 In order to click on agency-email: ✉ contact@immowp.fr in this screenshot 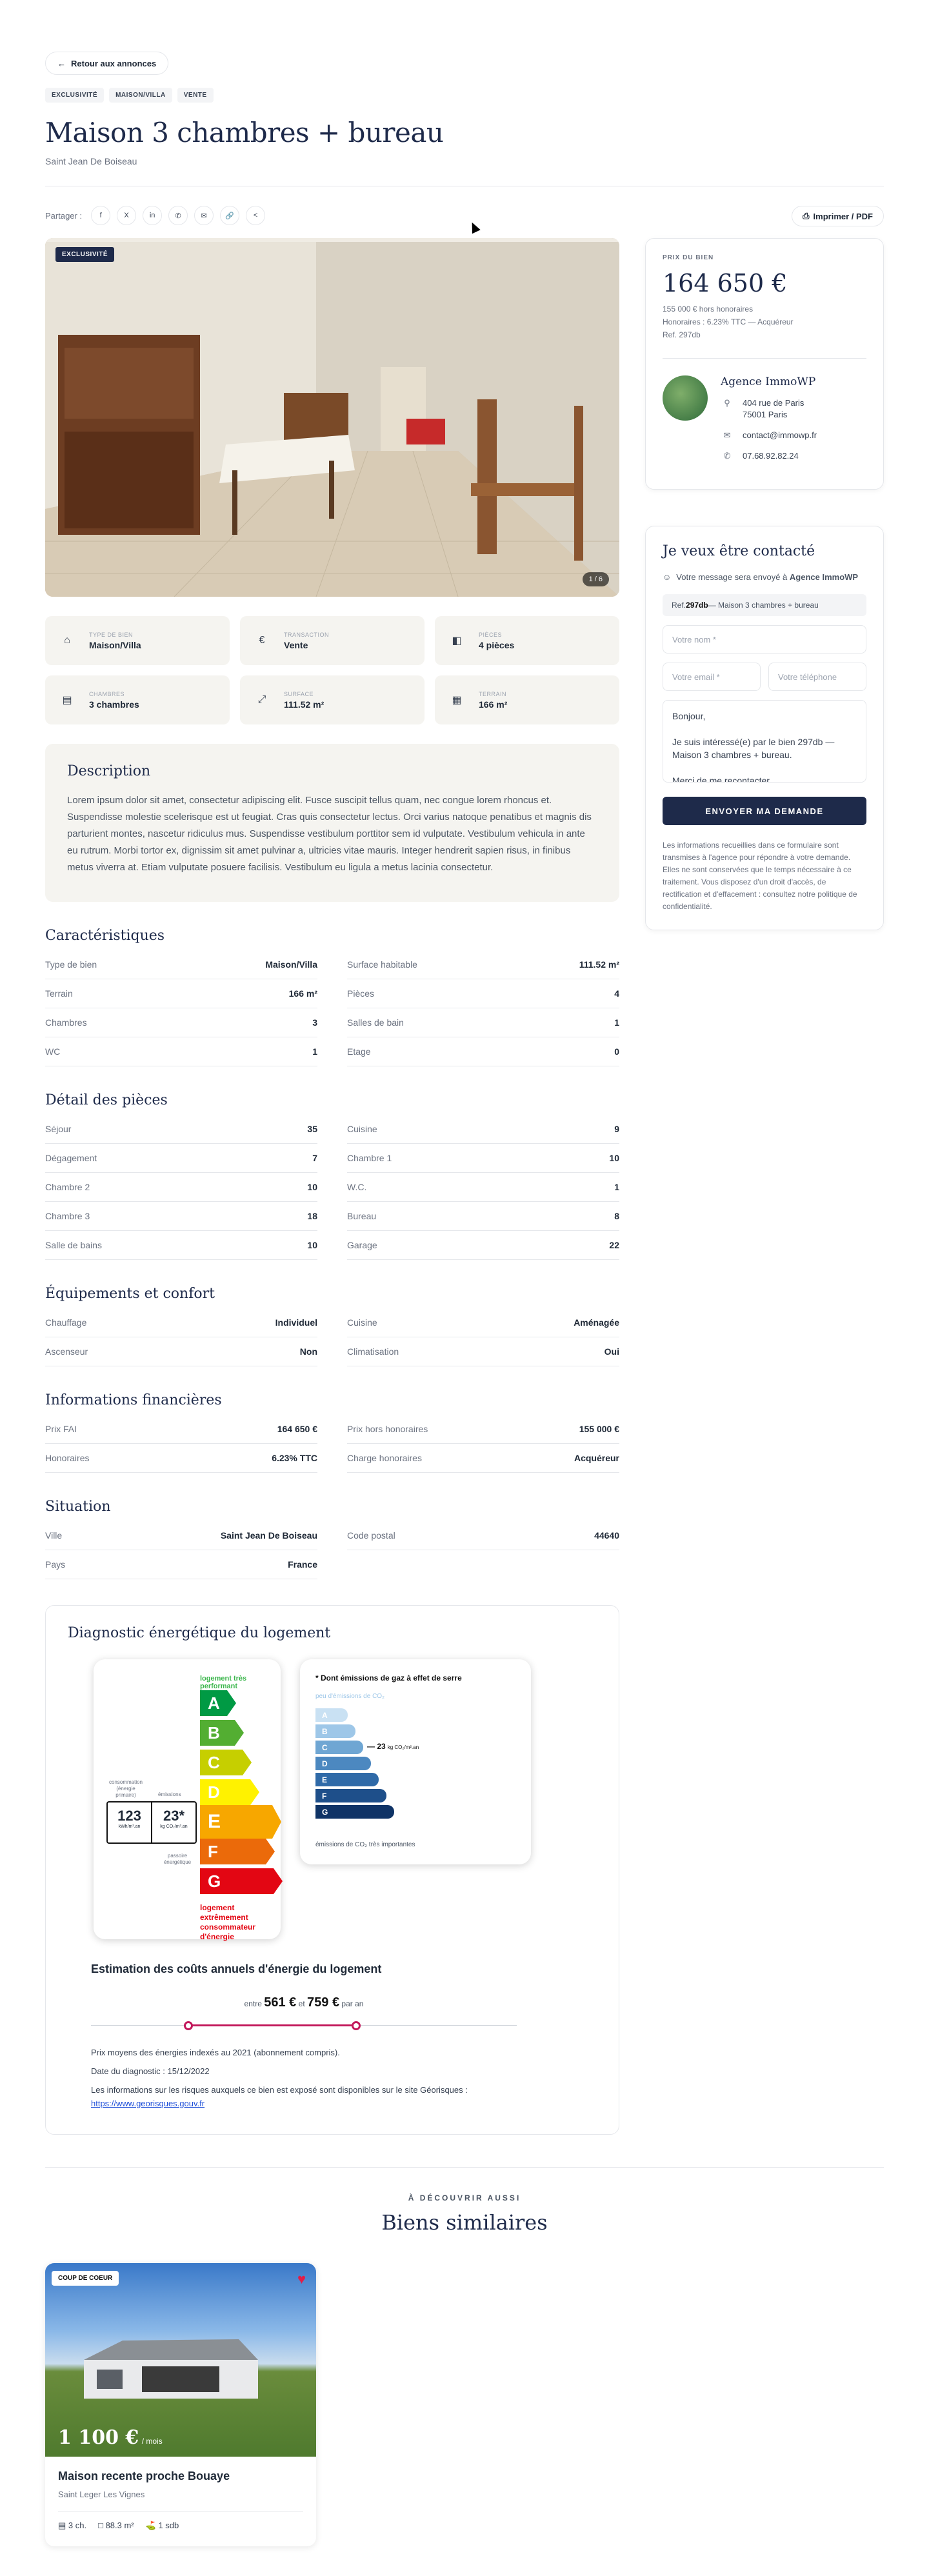, I will do `click(769, 435)`.